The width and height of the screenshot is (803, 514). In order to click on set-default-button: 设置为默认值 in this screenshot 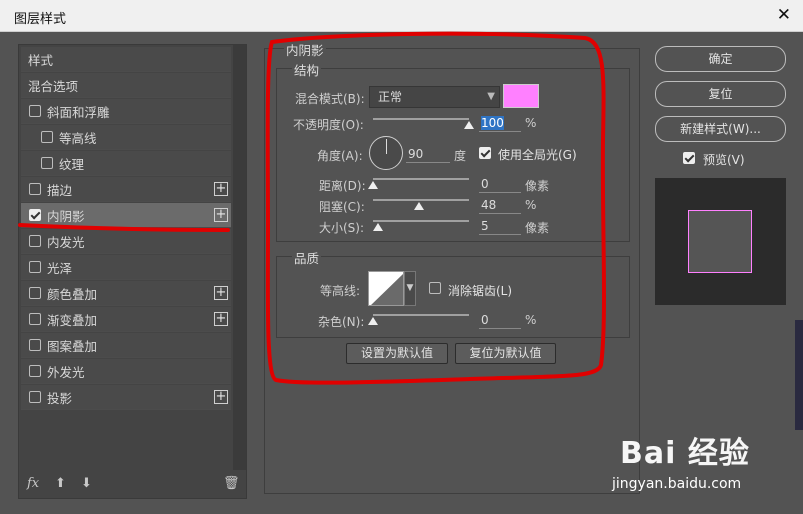, I will do `click(397, 353)`.